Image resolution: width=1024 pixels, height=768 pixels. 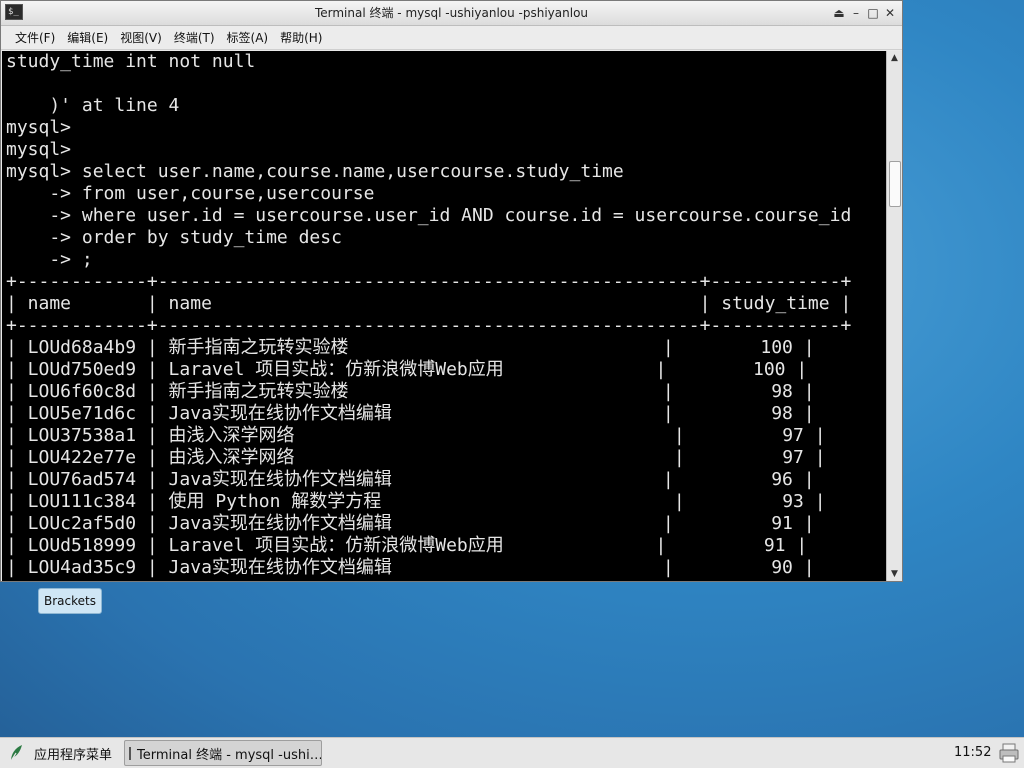 What do you see at coordinates (895, 184) in the screenshot?
I see `scrollbar-thumb` at bounding box center [895, 184].